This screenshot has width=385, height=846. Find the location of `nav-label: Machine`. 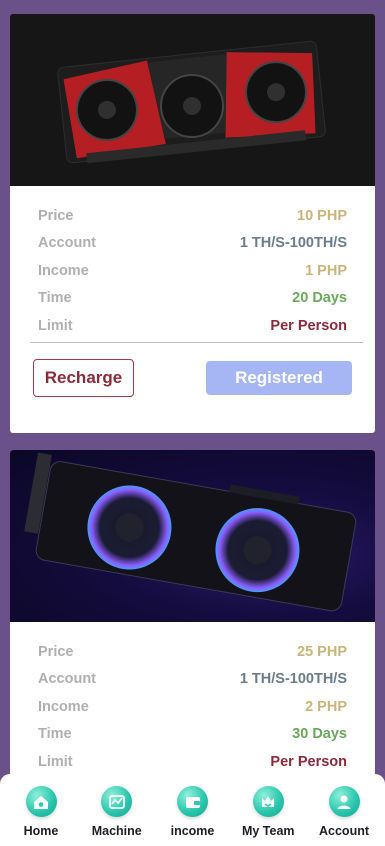

nav-label: Machine is located at coordinates (116, 831).